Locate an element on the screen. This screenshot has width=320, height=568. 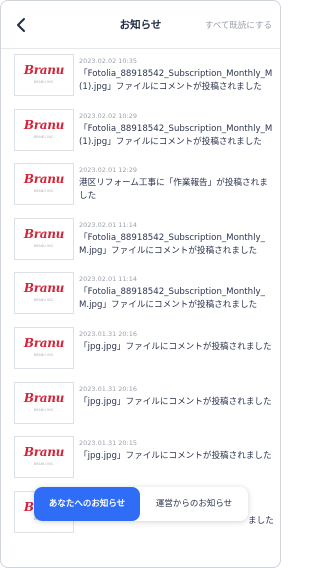
notification-timestamp: 2023.02.02 10:35 is located at coordinates (108, 61).